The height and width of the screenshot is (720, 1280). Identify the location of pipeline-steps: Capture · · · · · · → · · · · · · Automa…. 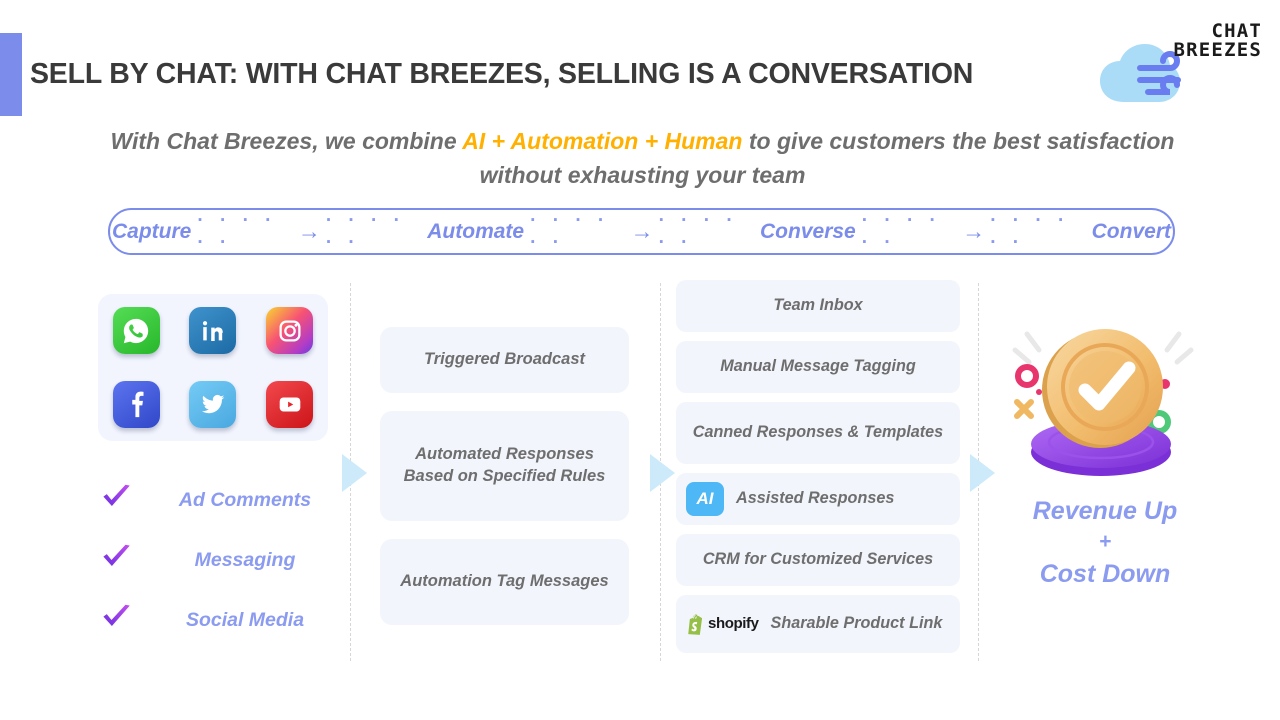
(641, 232).